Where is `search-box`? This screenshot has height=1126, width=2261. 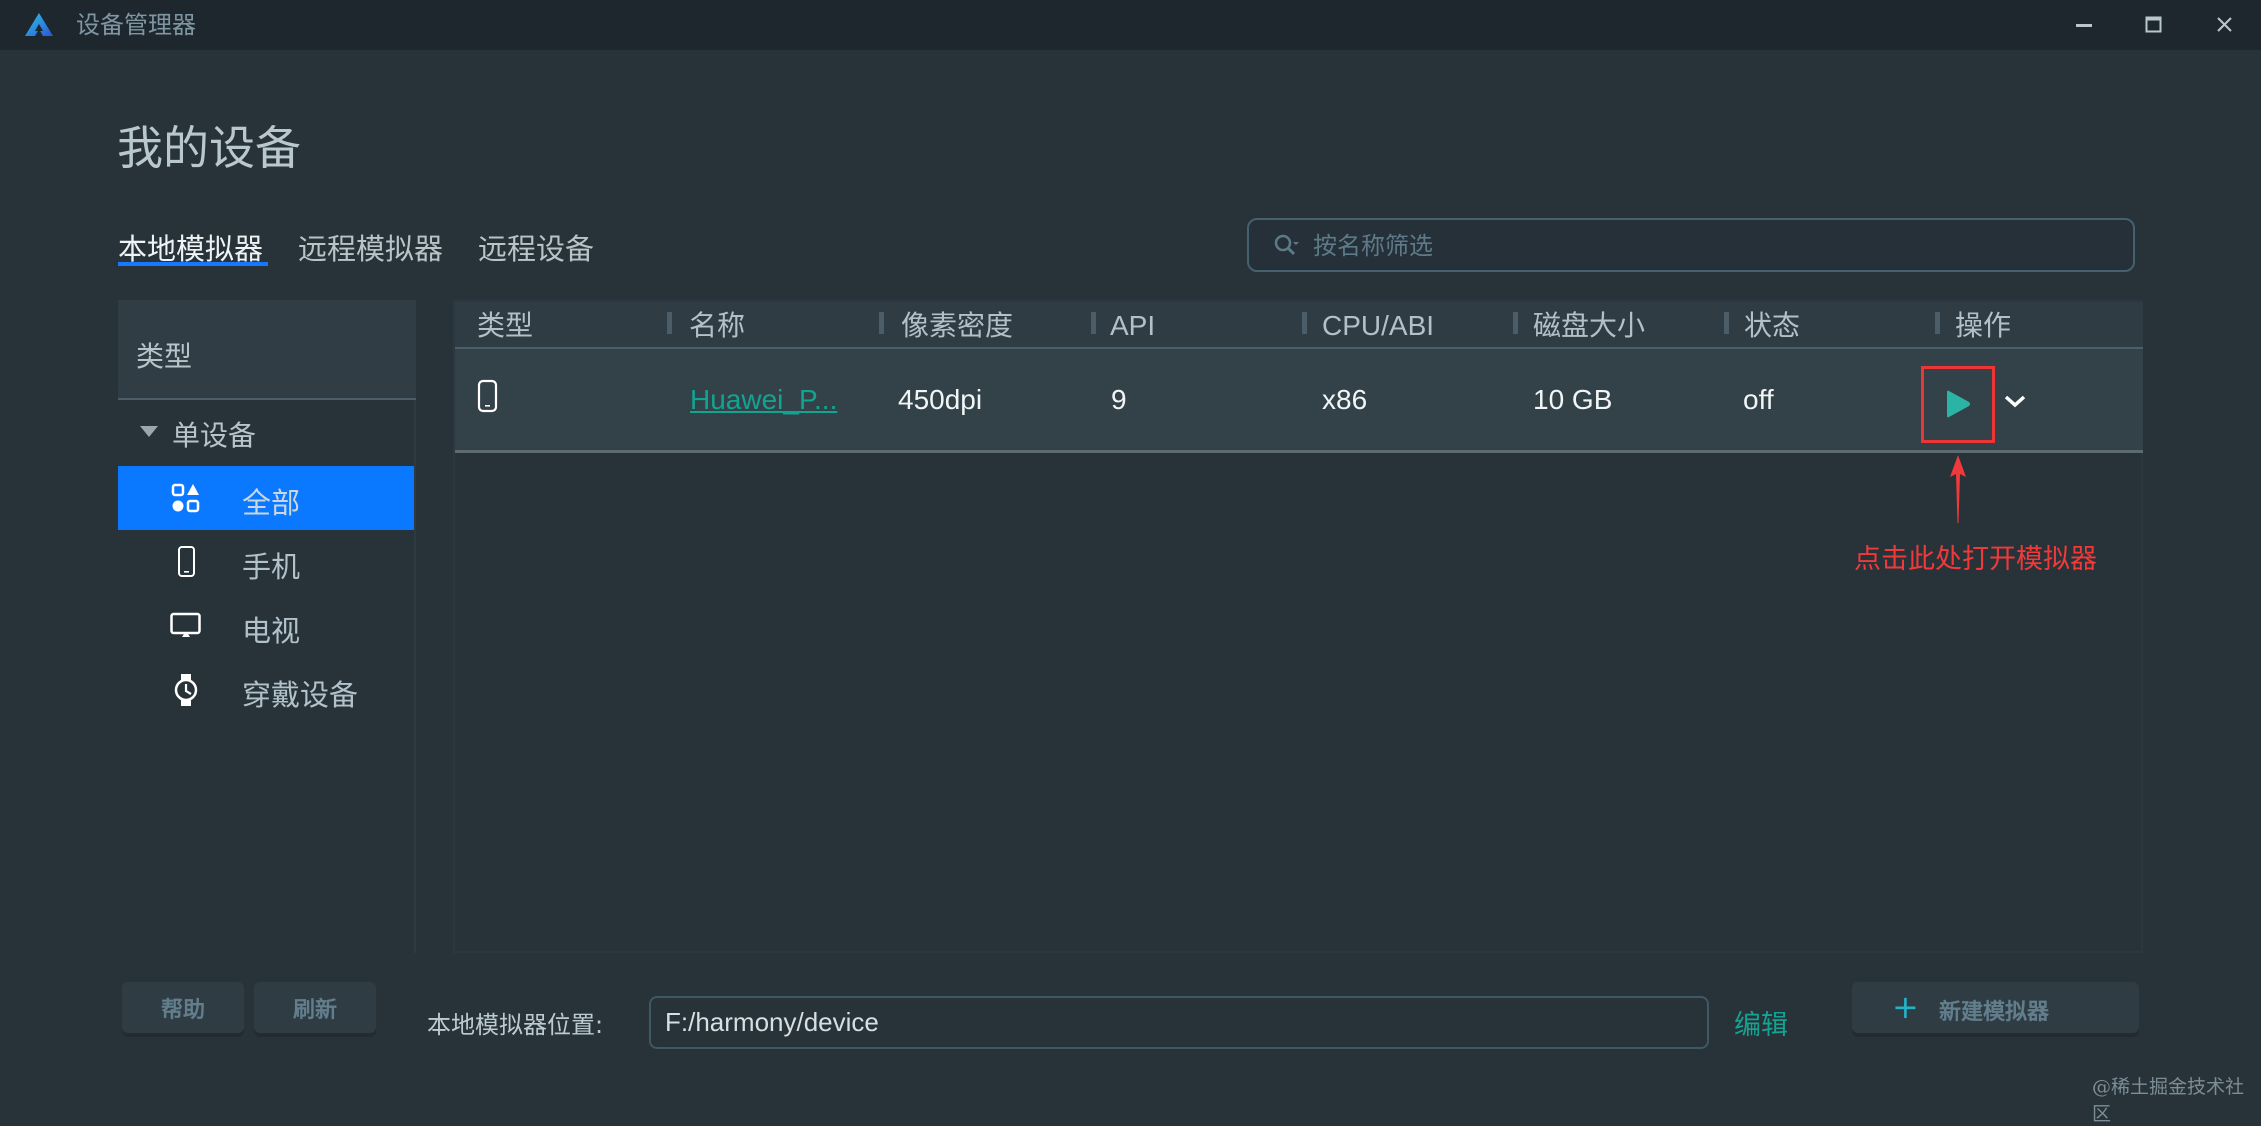
search-box is located at coordinates (1691, 245).